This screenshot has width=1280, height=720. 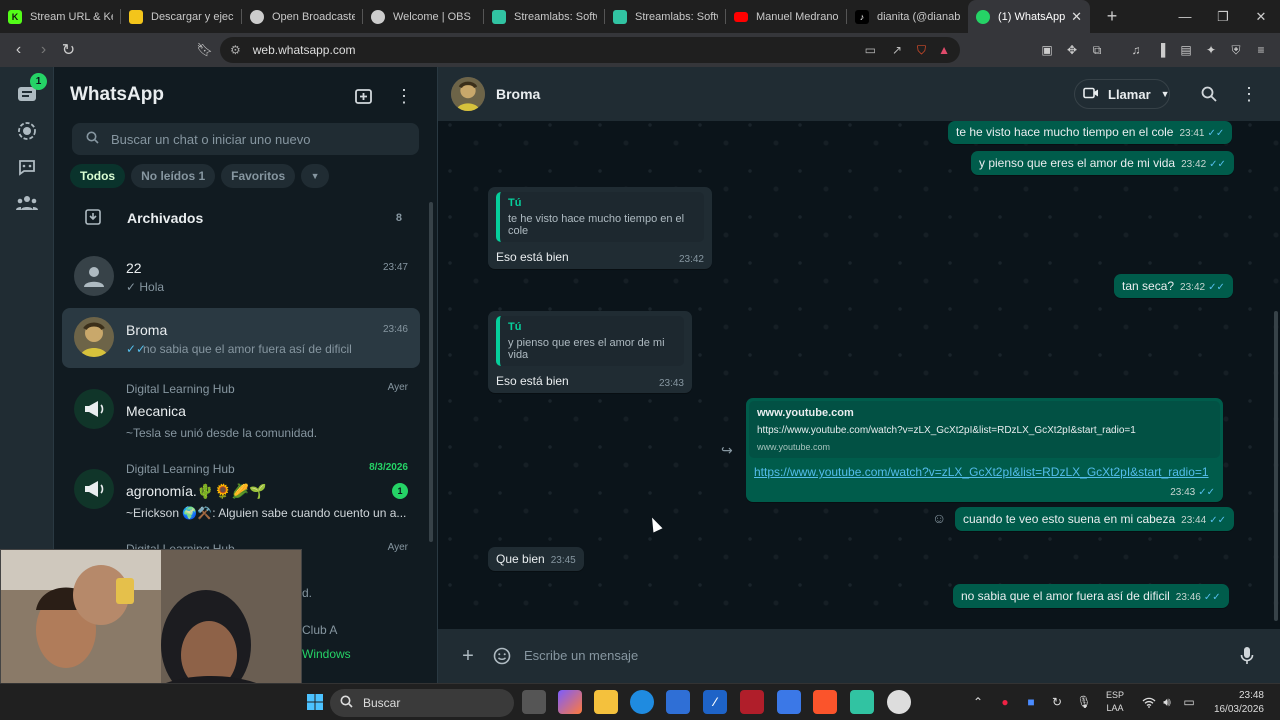 I want to click on status-icon, so click(x=27, y=131).